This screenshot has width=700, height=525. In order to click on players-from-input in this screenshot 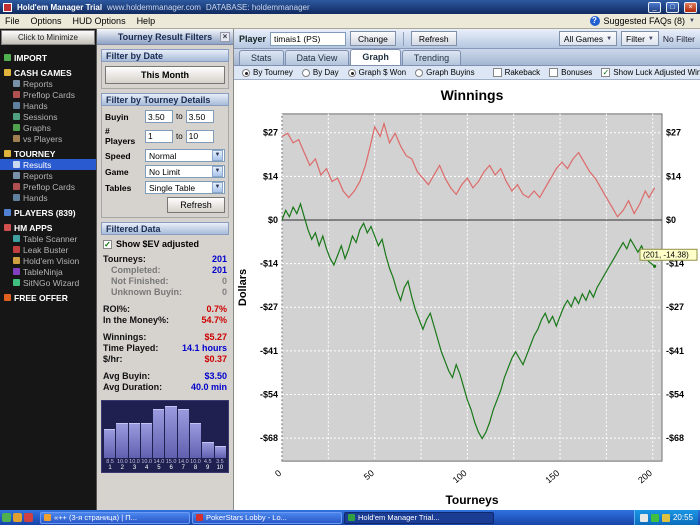, I will do `click(159, 136)`.